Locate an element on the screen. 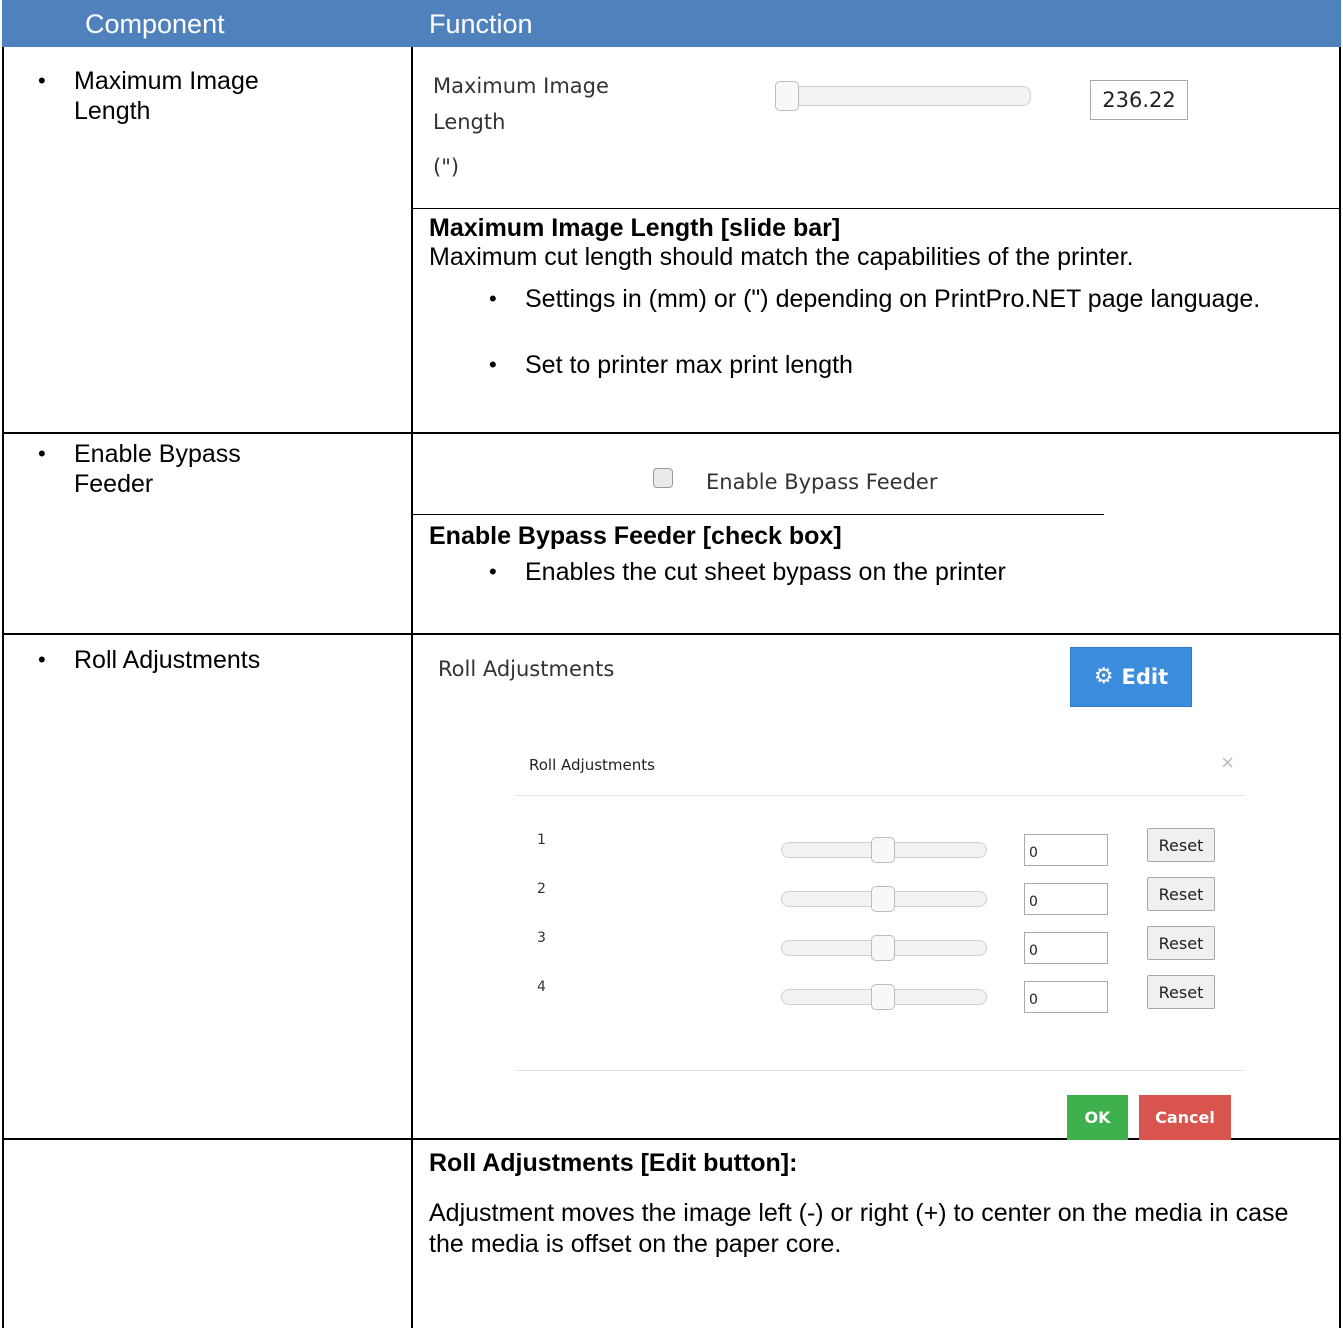 The height and width of the screenshot is (1328, 1343). max-image-length-slider is located at coordinates (903, 96).